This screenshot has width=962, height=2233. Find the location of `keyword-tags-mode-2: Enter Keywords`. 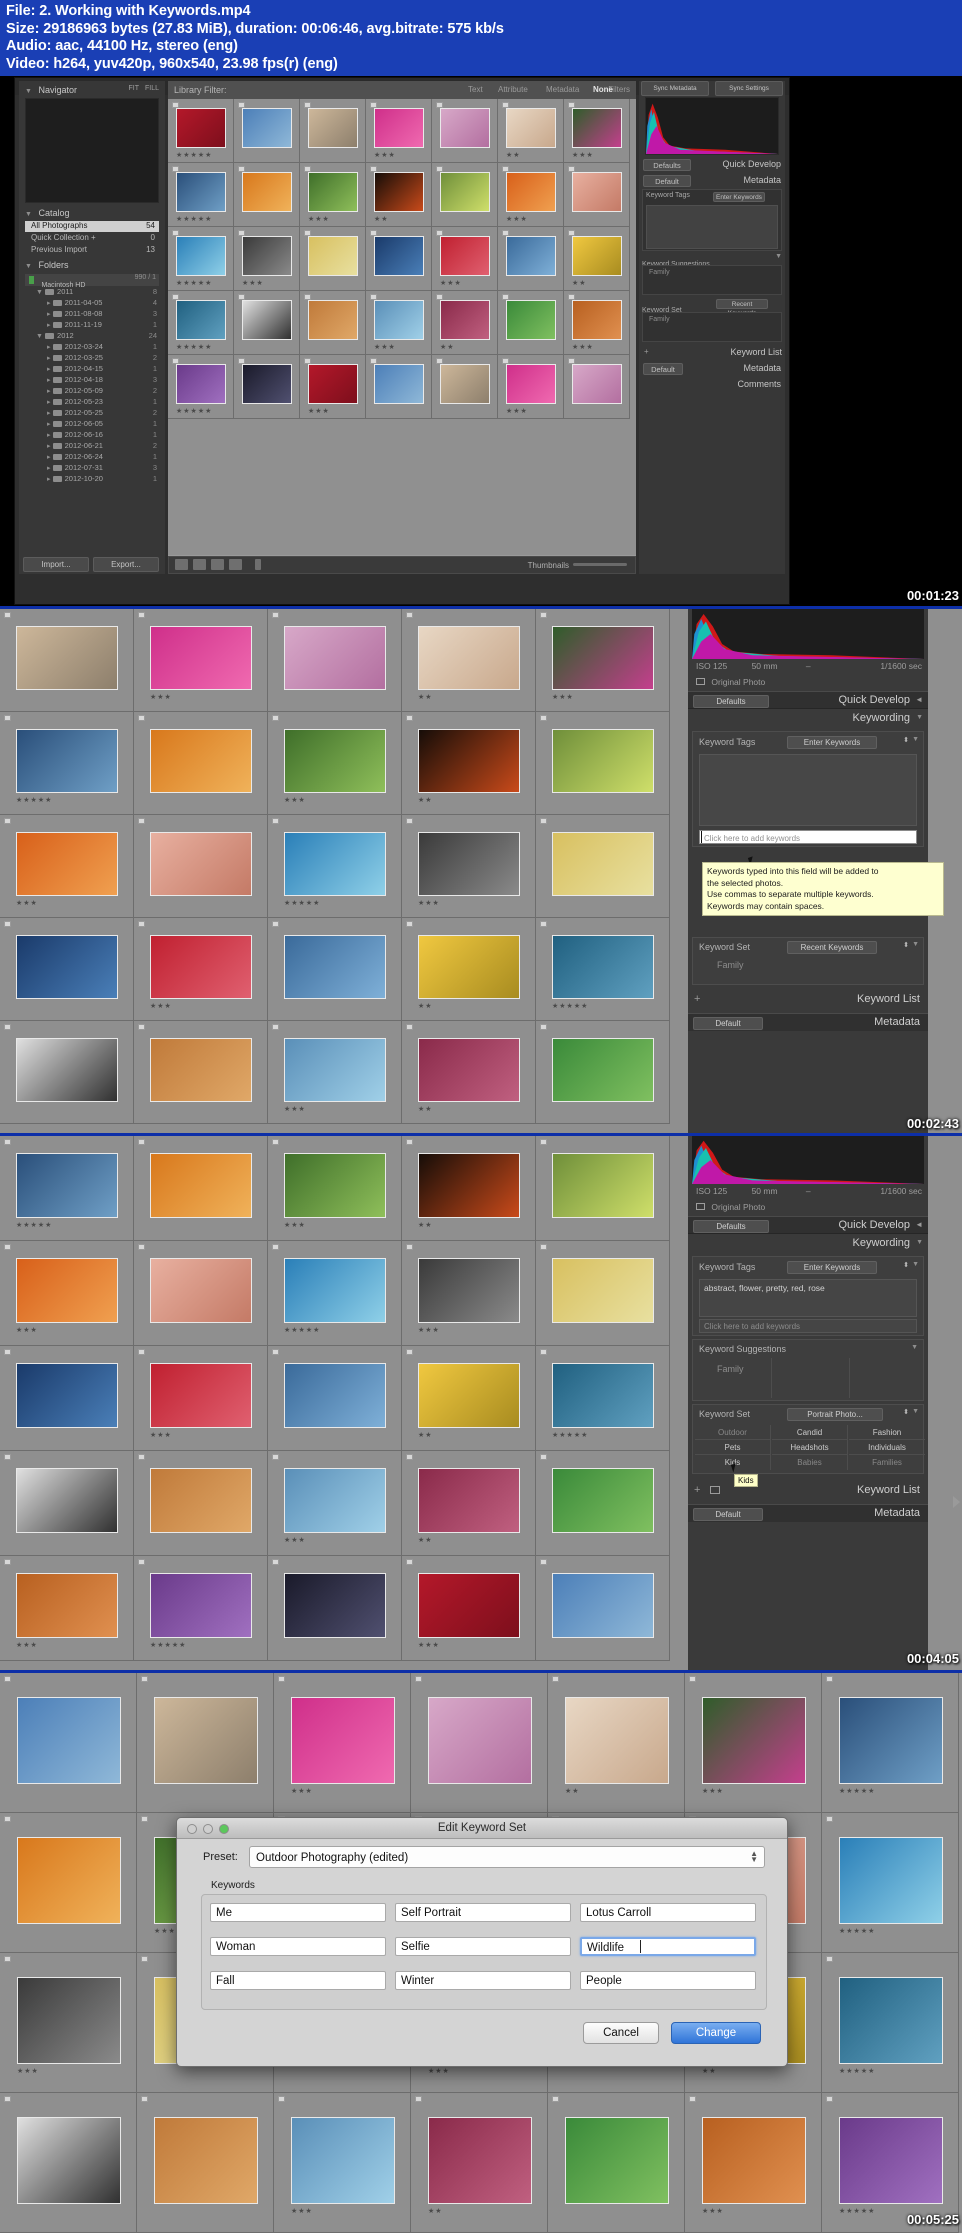

keyword-tags-mode-2: Enter Keywords is located at coordinates (832, 742).